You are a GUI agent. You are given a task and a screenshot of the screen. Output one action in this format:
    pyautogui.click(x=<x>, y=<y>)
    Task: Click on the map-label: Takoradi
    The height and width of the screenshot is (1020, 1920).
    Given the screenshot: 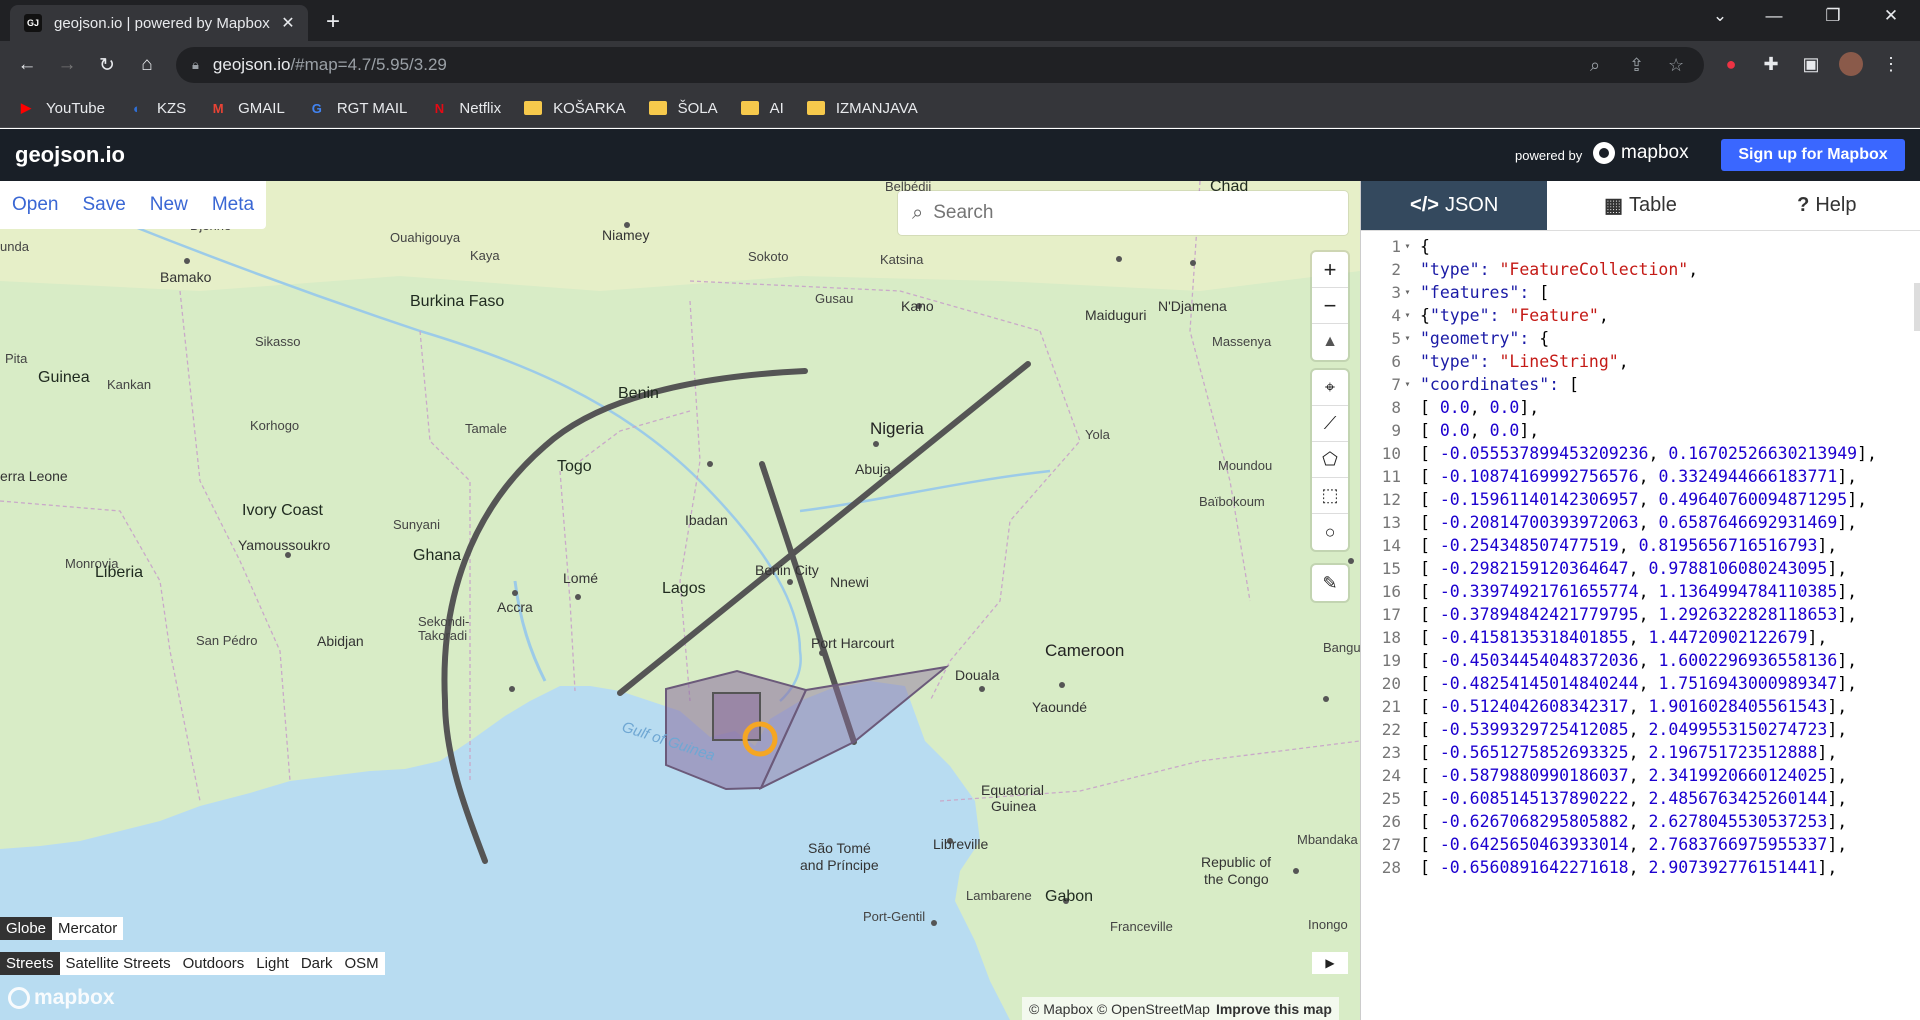 What is the action you would take?
    pyautogui.click(x=443, y=635)
    